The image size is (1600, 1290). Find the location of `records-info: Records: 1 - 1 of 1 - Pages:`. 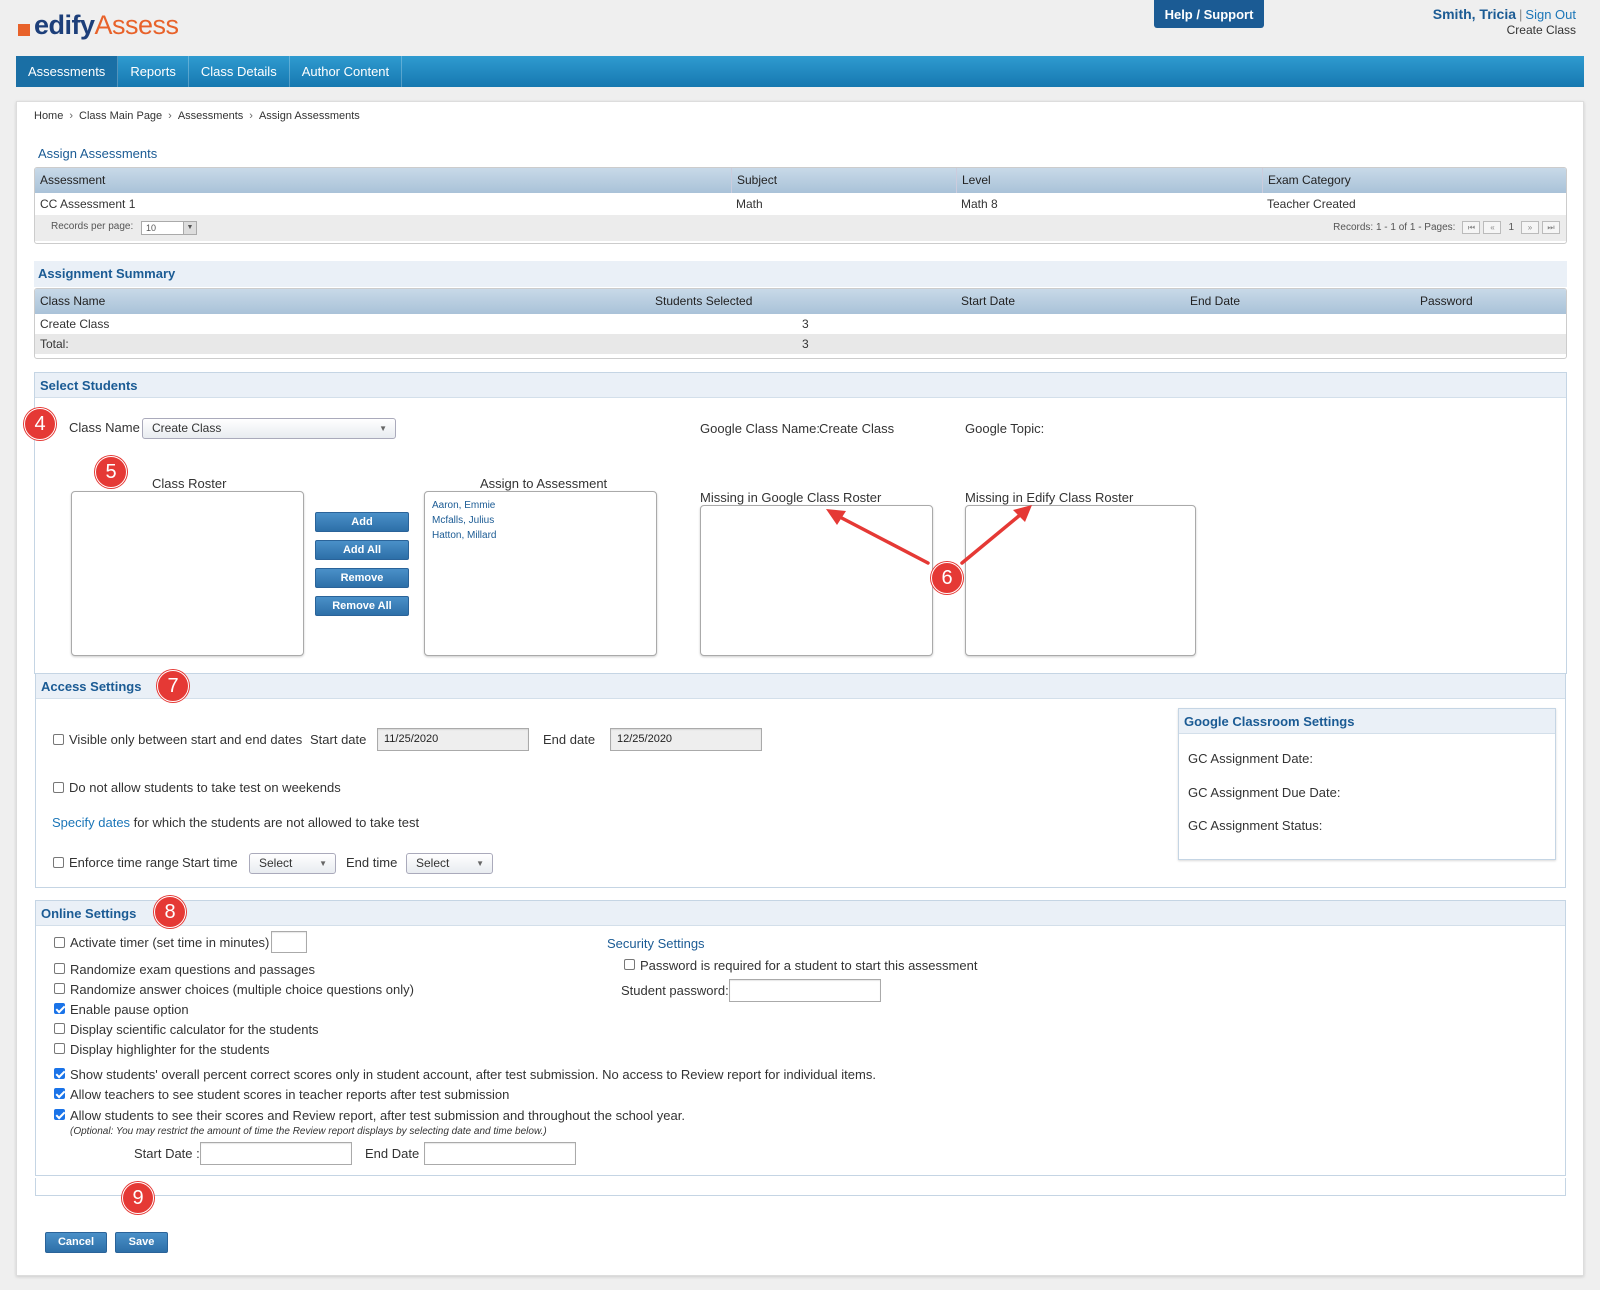

records-info: Records: 1 - 1 of 1 - Pages: is located at coordinates (1394, 227).